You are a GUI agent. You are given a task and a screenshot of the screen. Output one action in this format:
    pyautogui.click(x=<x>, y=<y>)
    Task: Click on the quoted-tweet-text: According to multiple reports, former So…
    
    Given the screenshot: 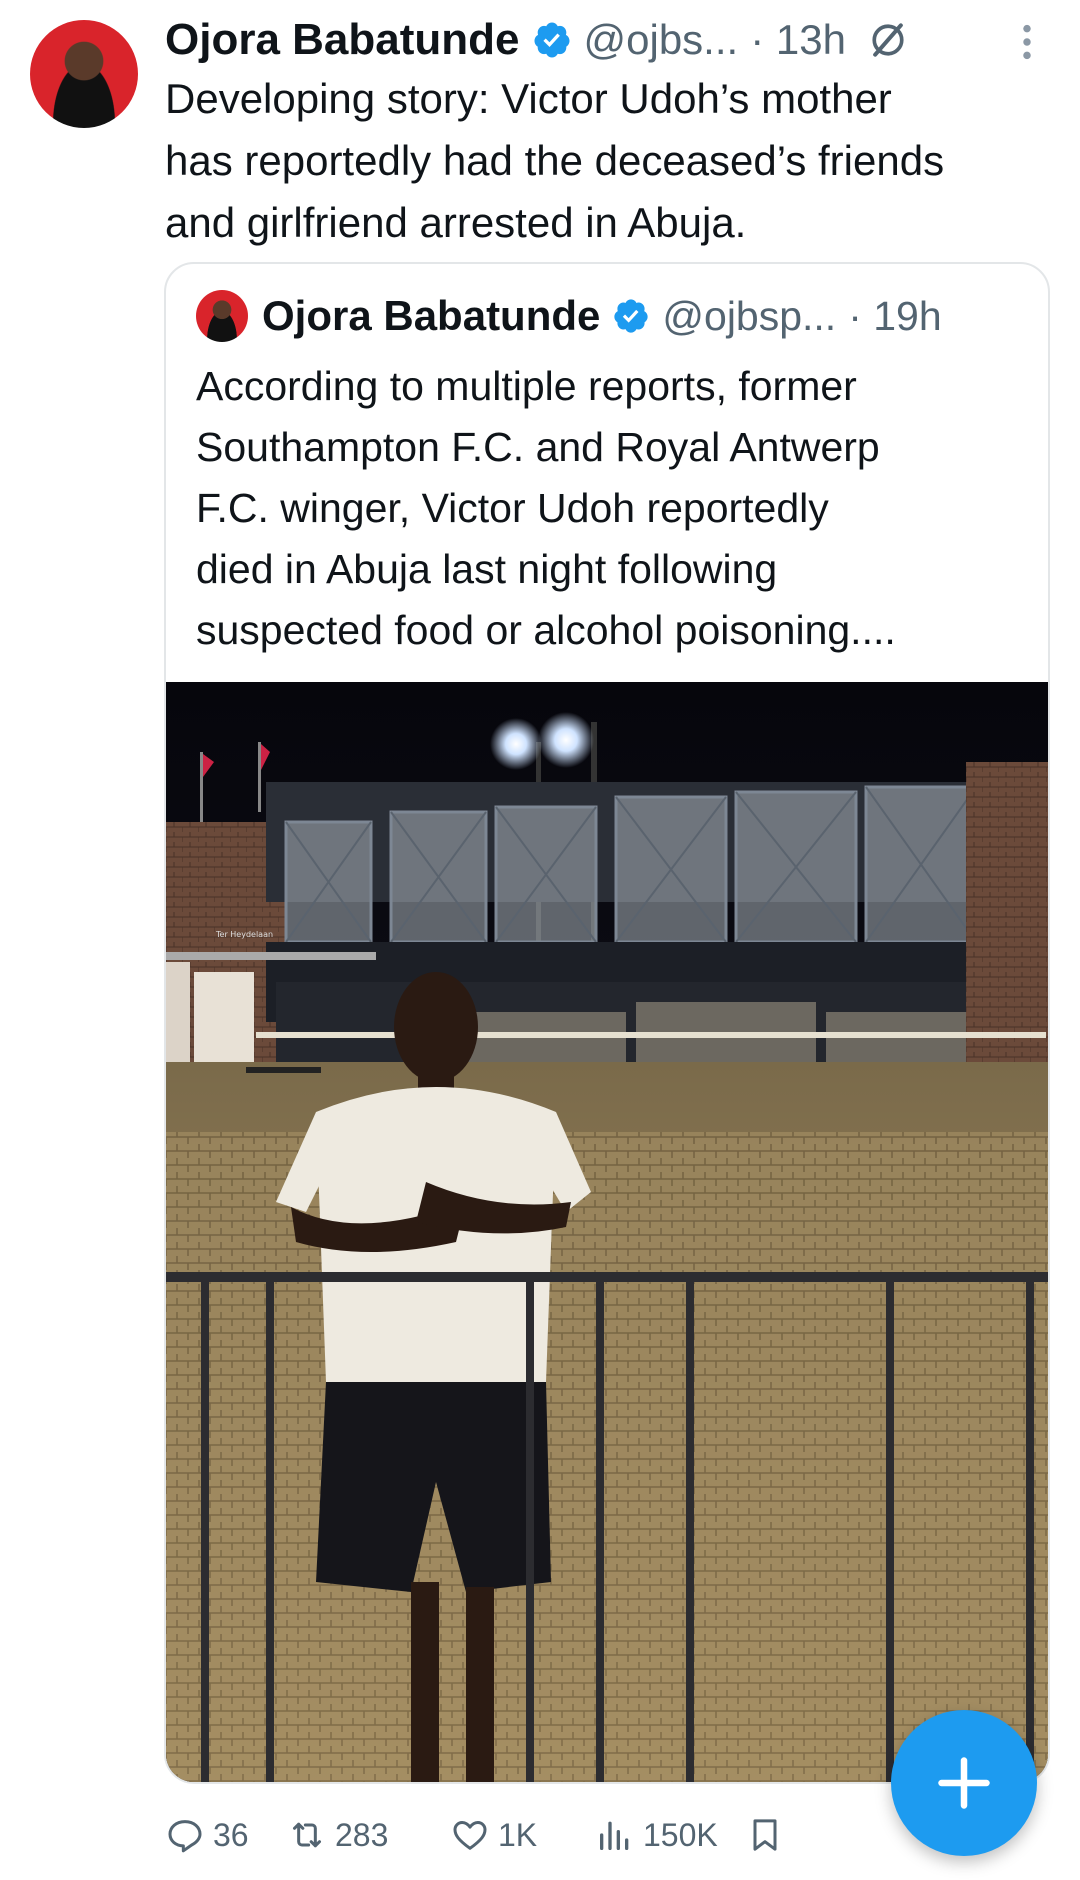 What is the action you would take?
    pyautogui.click(x=616, y=508)
    